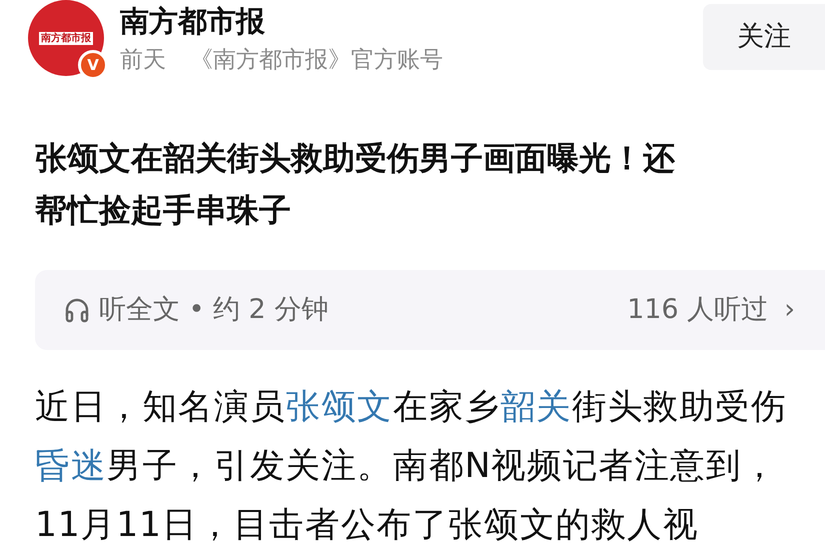 This screenshot has height=546, width=825. Describe the element at coordinates (93, 65) in the screenshot. I see `verified-badge: V` at that location.